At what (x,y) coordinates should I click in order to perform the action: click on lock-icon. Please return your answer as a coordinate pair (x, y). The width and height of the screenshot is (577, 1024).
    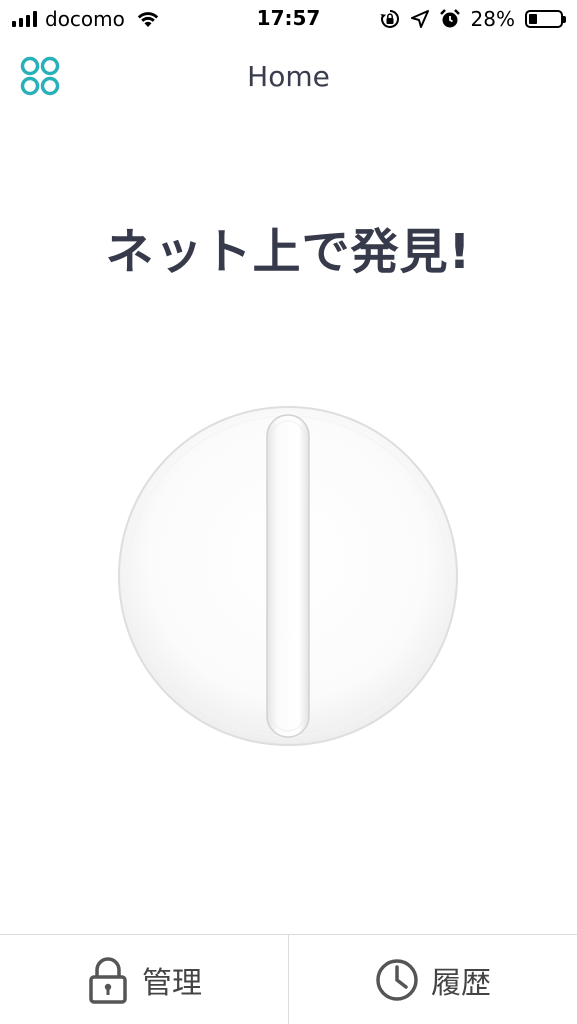
    Looking at the image, I should click on (108, 980).